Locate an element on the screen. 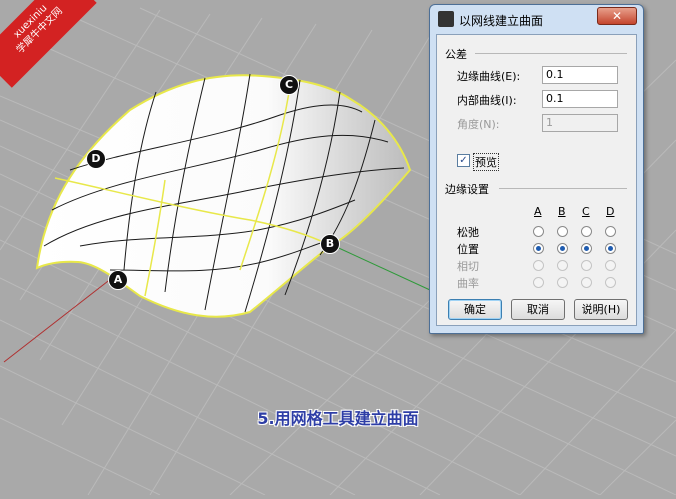 Image resolution: width=676 pixels, height=499 pixels. edge-settings-header: 边缘设置 is located at coordinates (467, 189).